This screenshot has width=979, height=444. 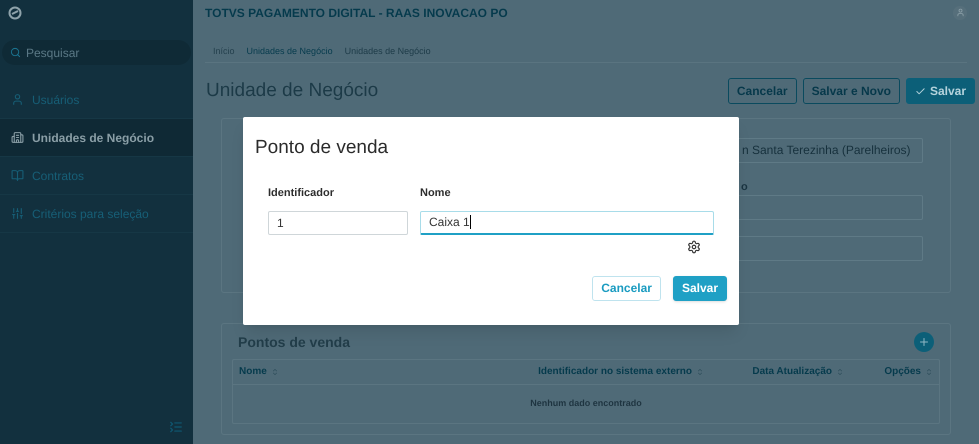 I want to click on form-input: n Santa Terezinha (Parelheiros), so click(x=830, y=150).